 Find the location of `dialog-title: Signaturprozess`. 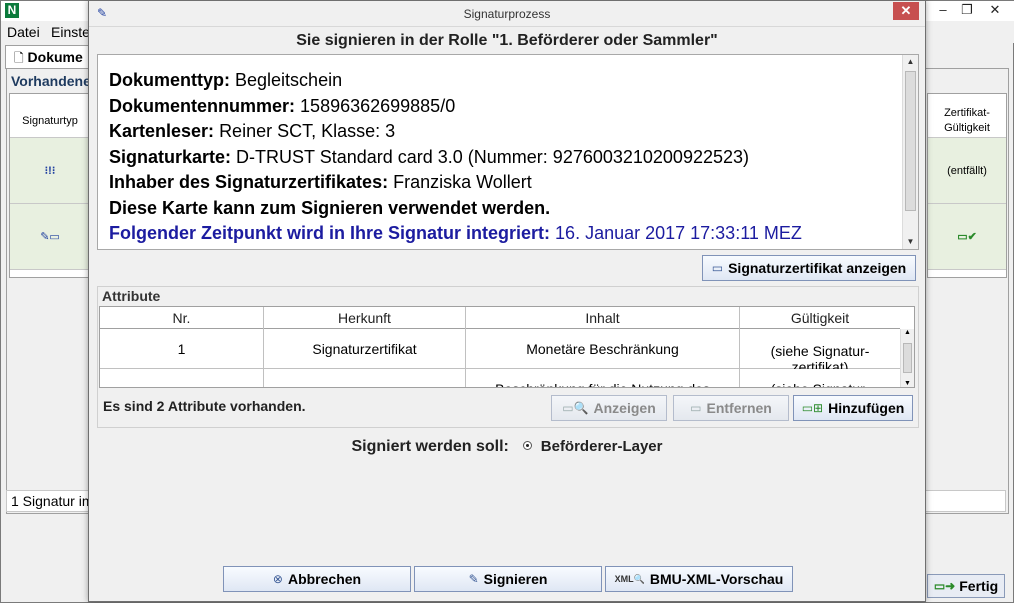

dialog-title: Signaturprozess is located at coordinates (507, 14).